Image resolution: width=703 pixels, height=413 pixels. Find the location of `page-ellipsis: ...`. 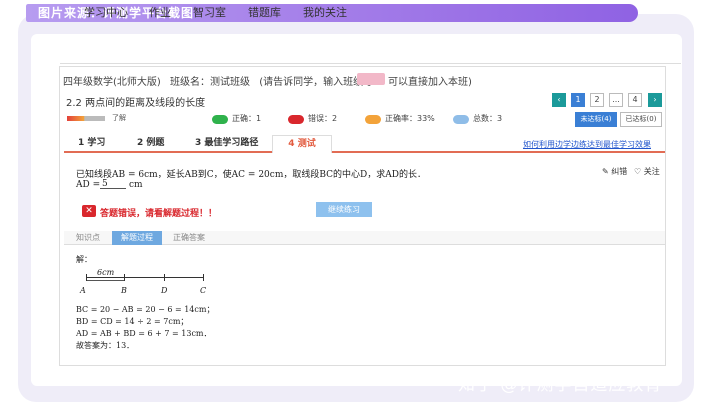

page-ellipsis: ... is located at coordinates (616, 100).